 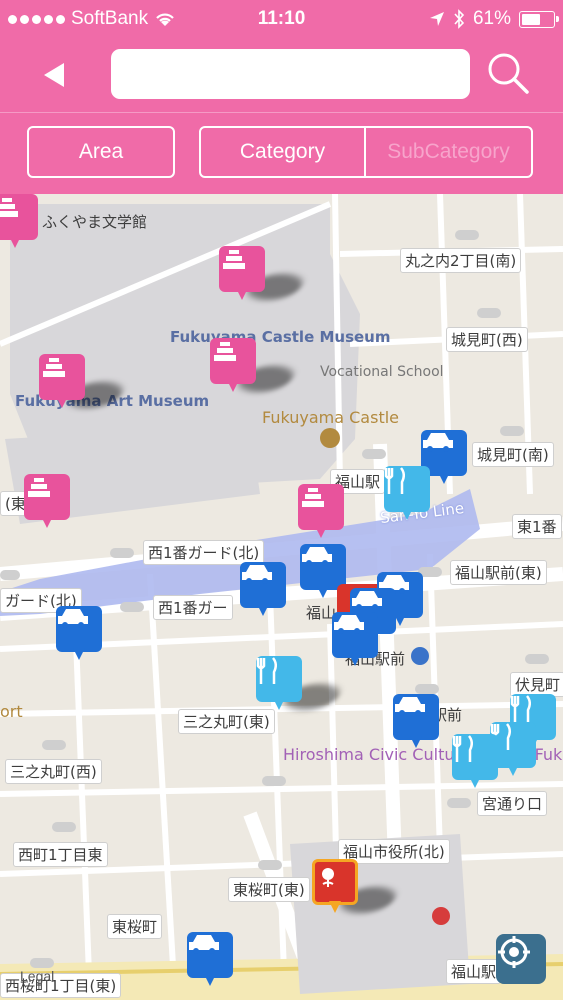 I want to click on filter-bar: Area Category SubCategory, so click(x=281, y=153).